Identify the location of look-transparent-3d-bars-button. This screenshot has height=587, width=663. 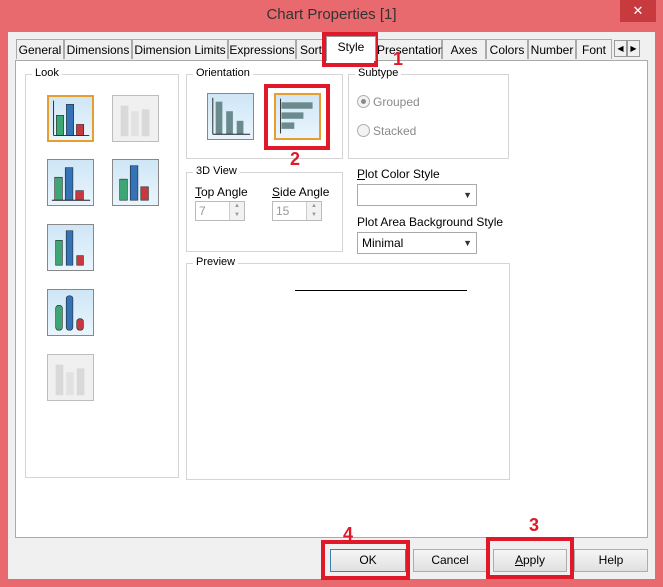
(70, 377).